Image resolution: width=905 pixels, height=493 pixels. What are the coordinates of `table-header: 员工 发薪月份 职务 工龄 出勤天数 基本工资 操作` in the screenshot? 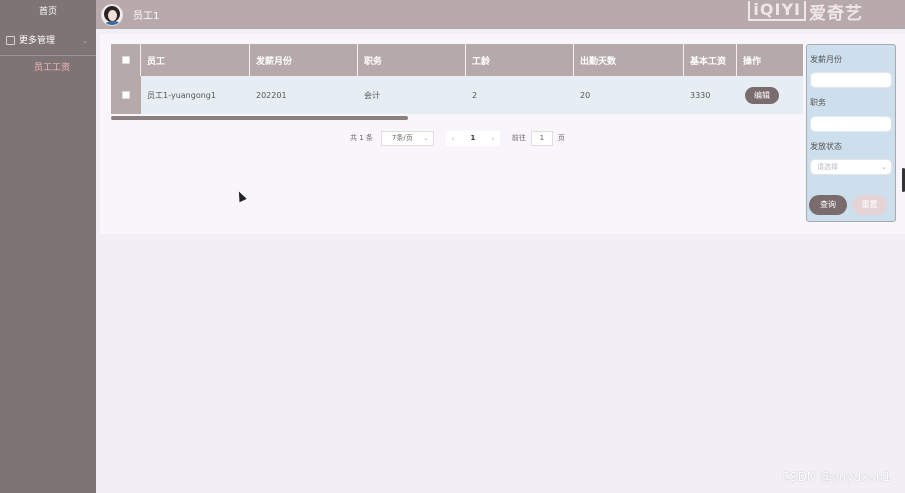 It's located at (457, 60).